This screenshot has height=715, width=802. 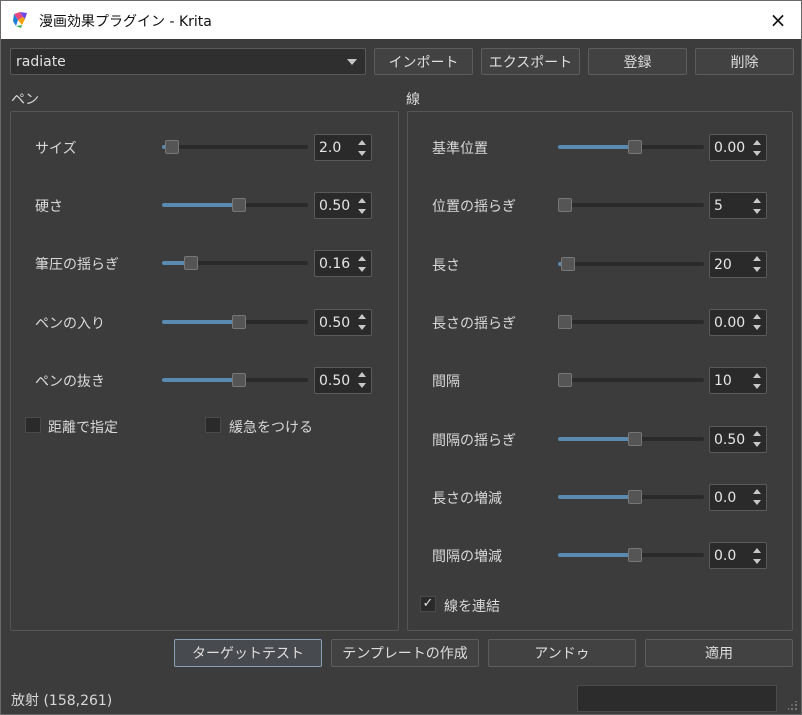 What do you see at coordinates (738, 381) in the screenshot?
I see `line-row-spinbox: 10` at bounding box center [738, 381].